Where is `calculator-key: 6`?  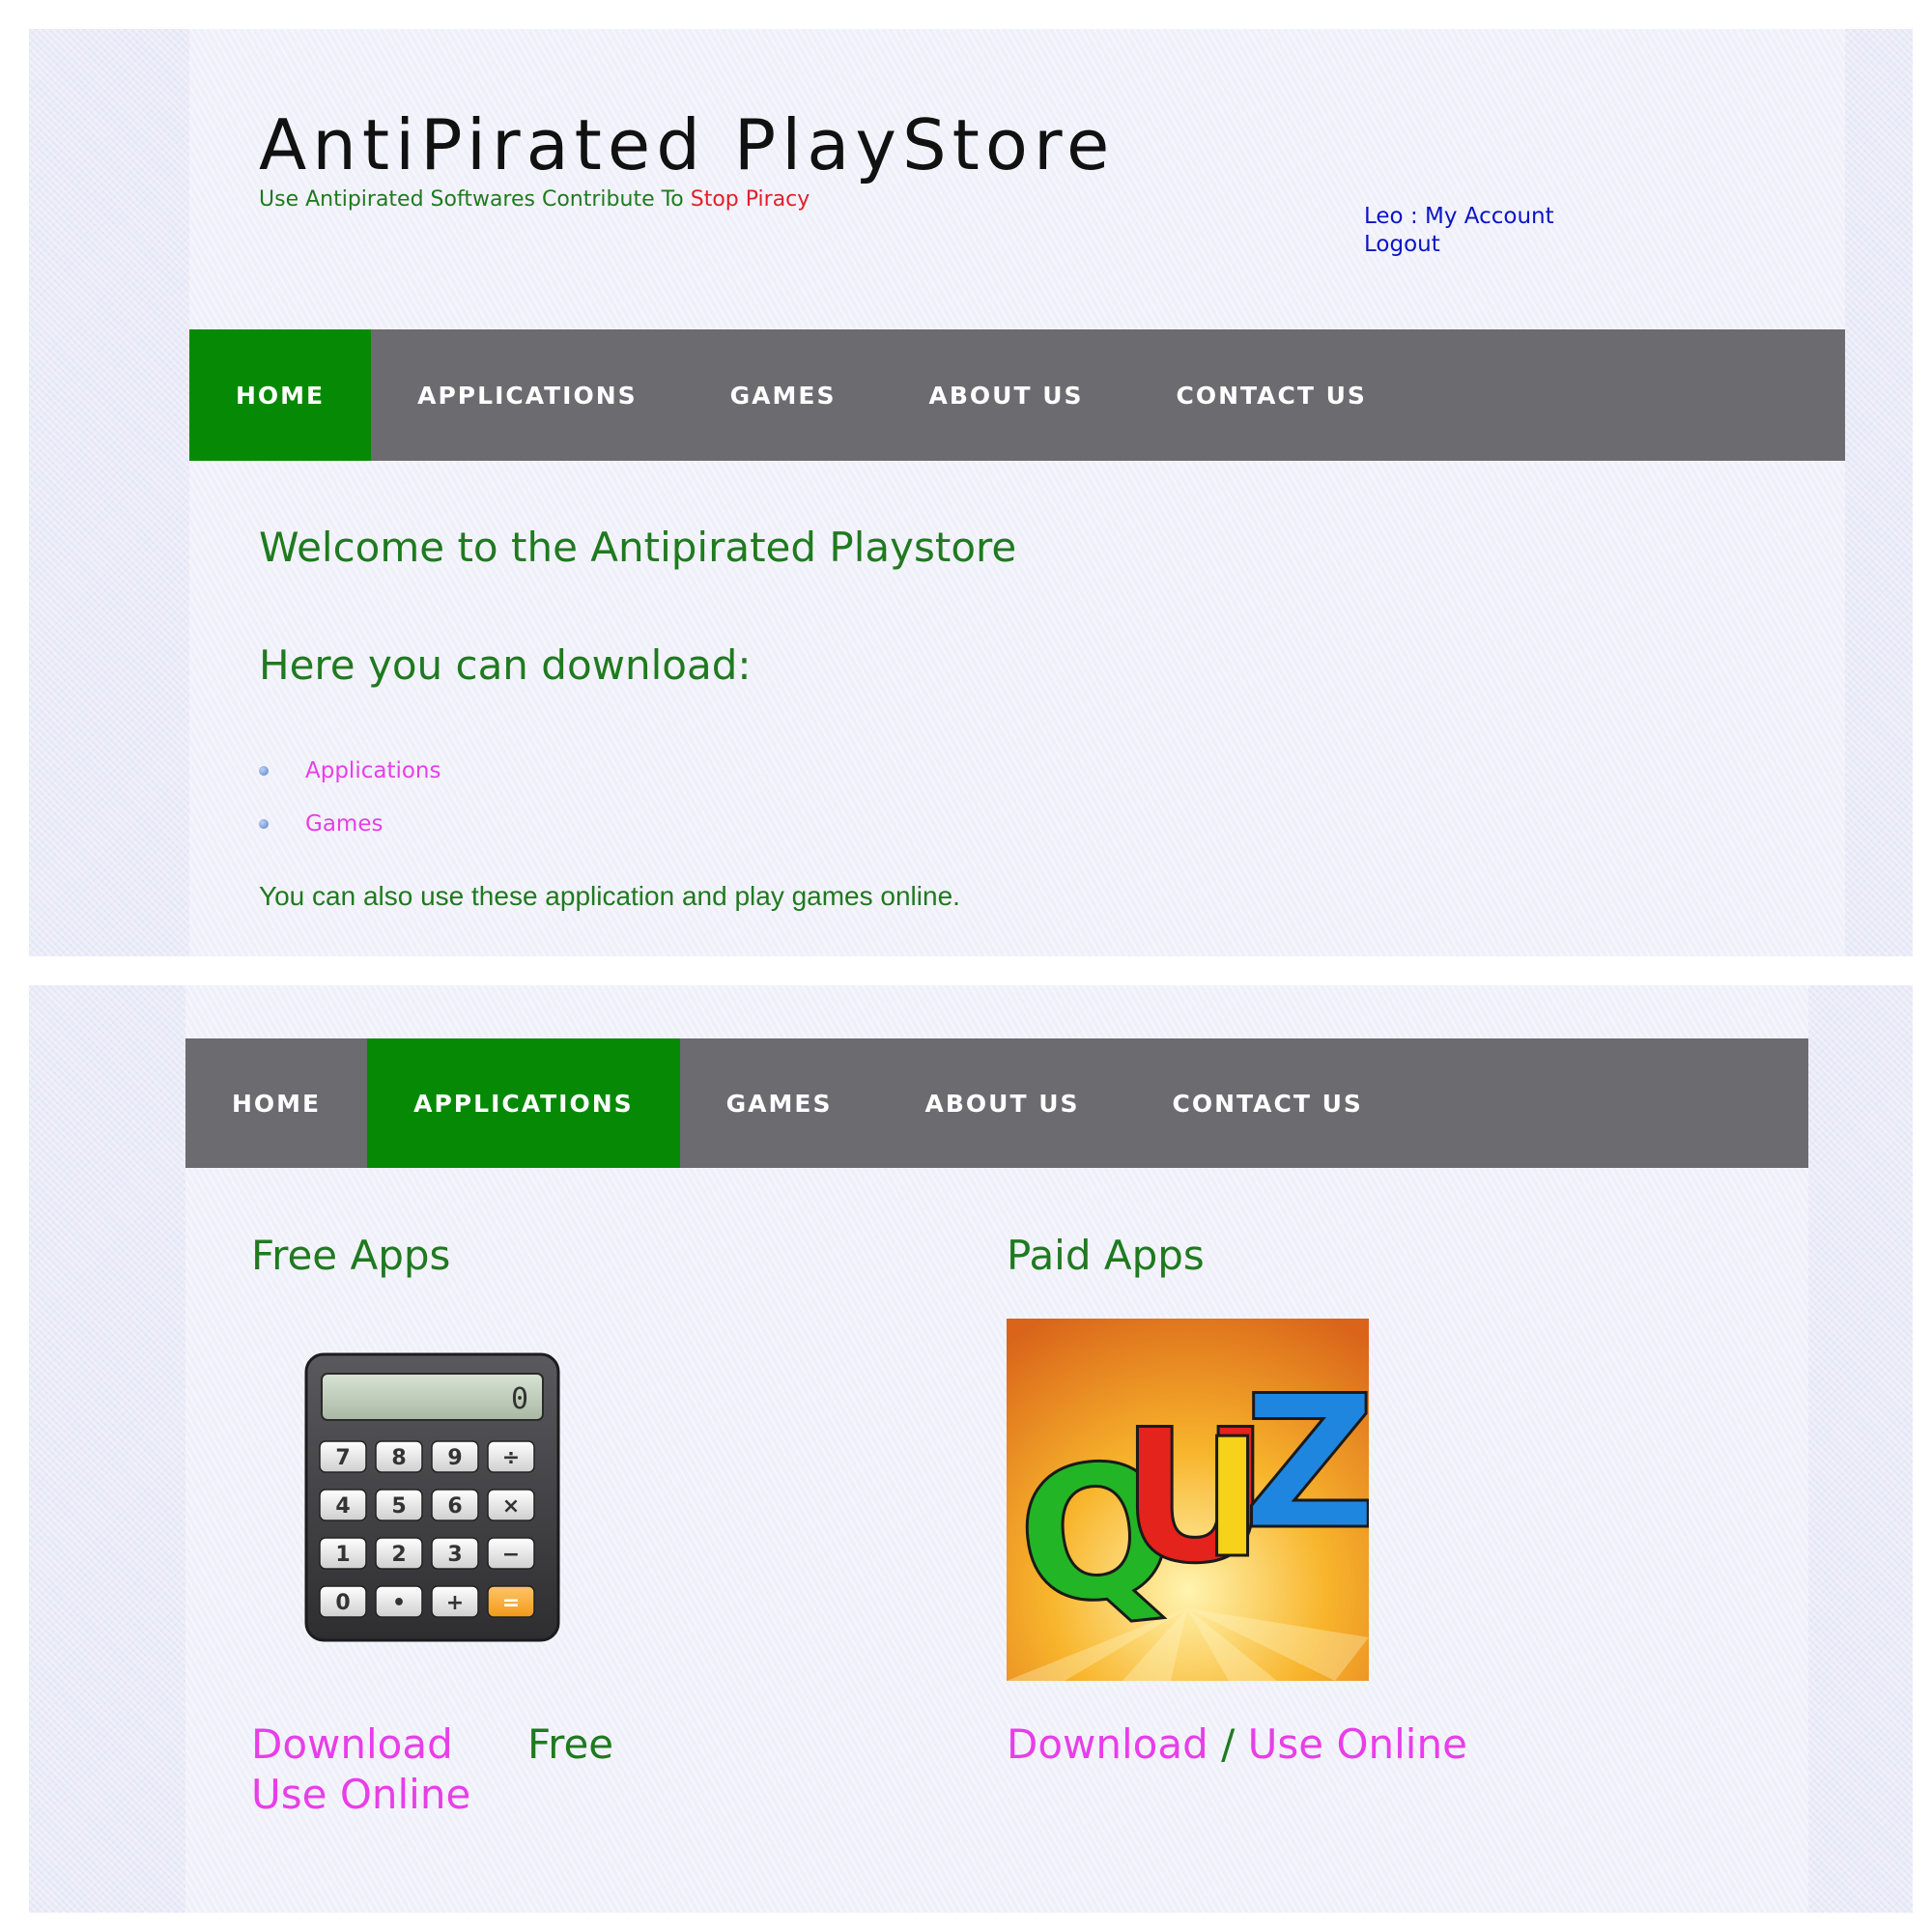 calculator-key: 6 is located at coordinates (455, 1505).